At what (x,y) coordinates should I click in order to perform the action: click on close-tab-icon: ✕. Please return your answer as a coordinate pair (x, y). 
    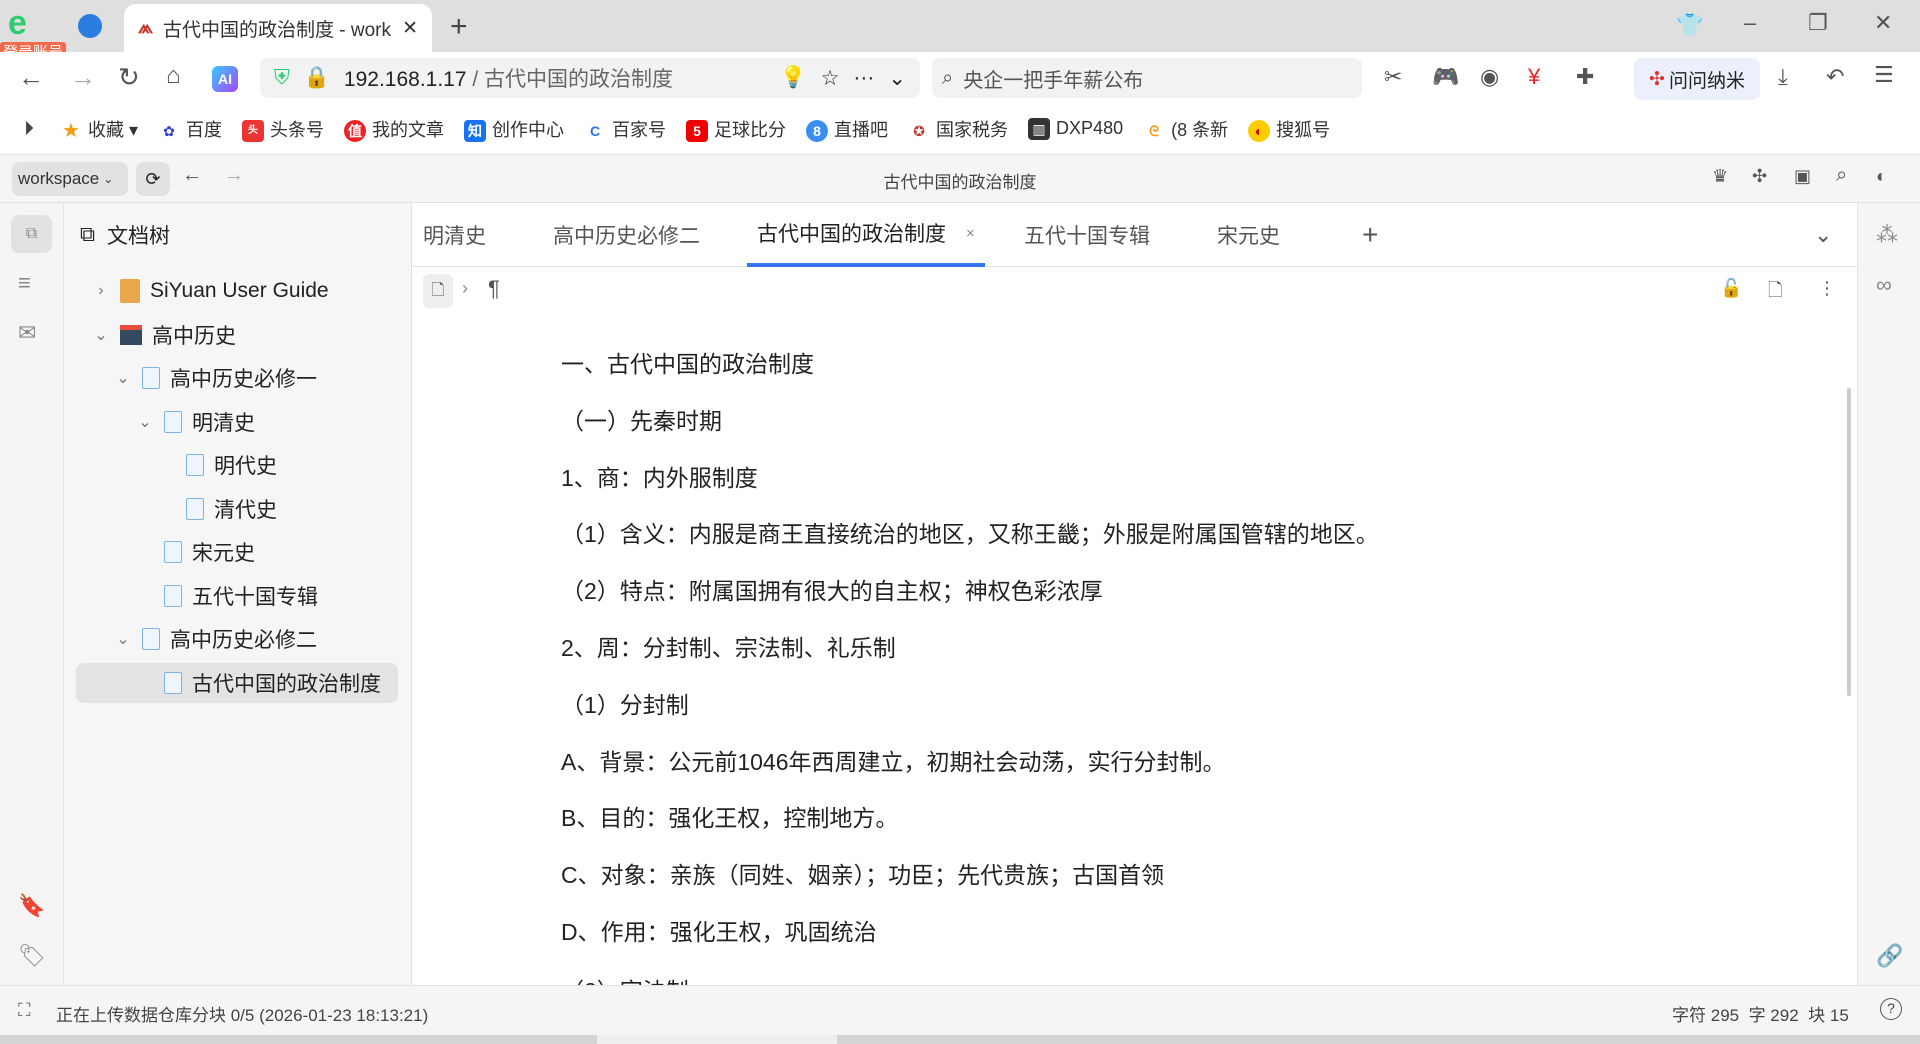
    Looking at the image, I should click on (410, 28).